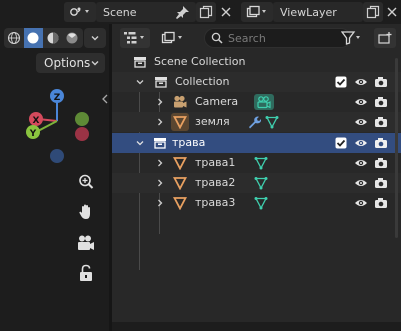 Image resolution: width=401 pixels, height=331 pixels. What do you see at coordinates (180, 102) in the screenshot?
I see `camera-object-icon` at bounding box center [180, 102].